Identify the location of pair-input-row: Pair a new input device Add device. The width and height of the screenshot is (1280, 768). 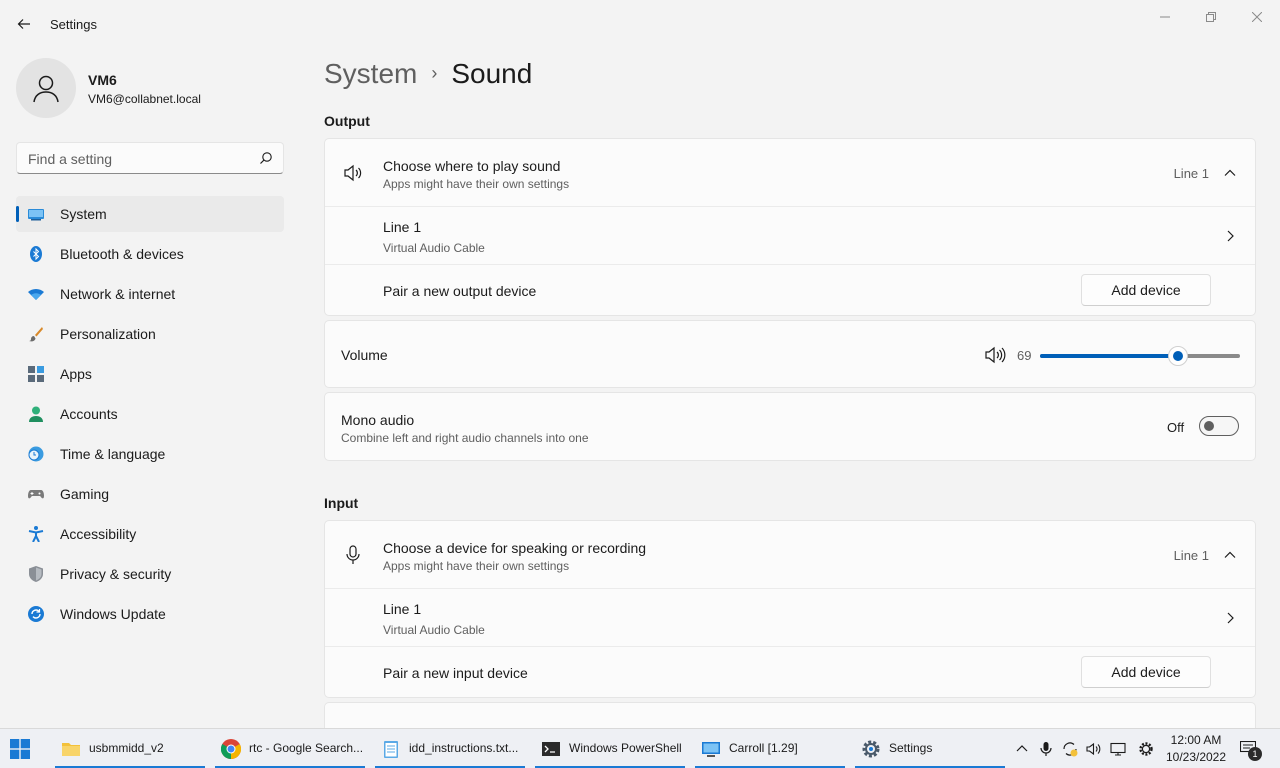
(790, 672).